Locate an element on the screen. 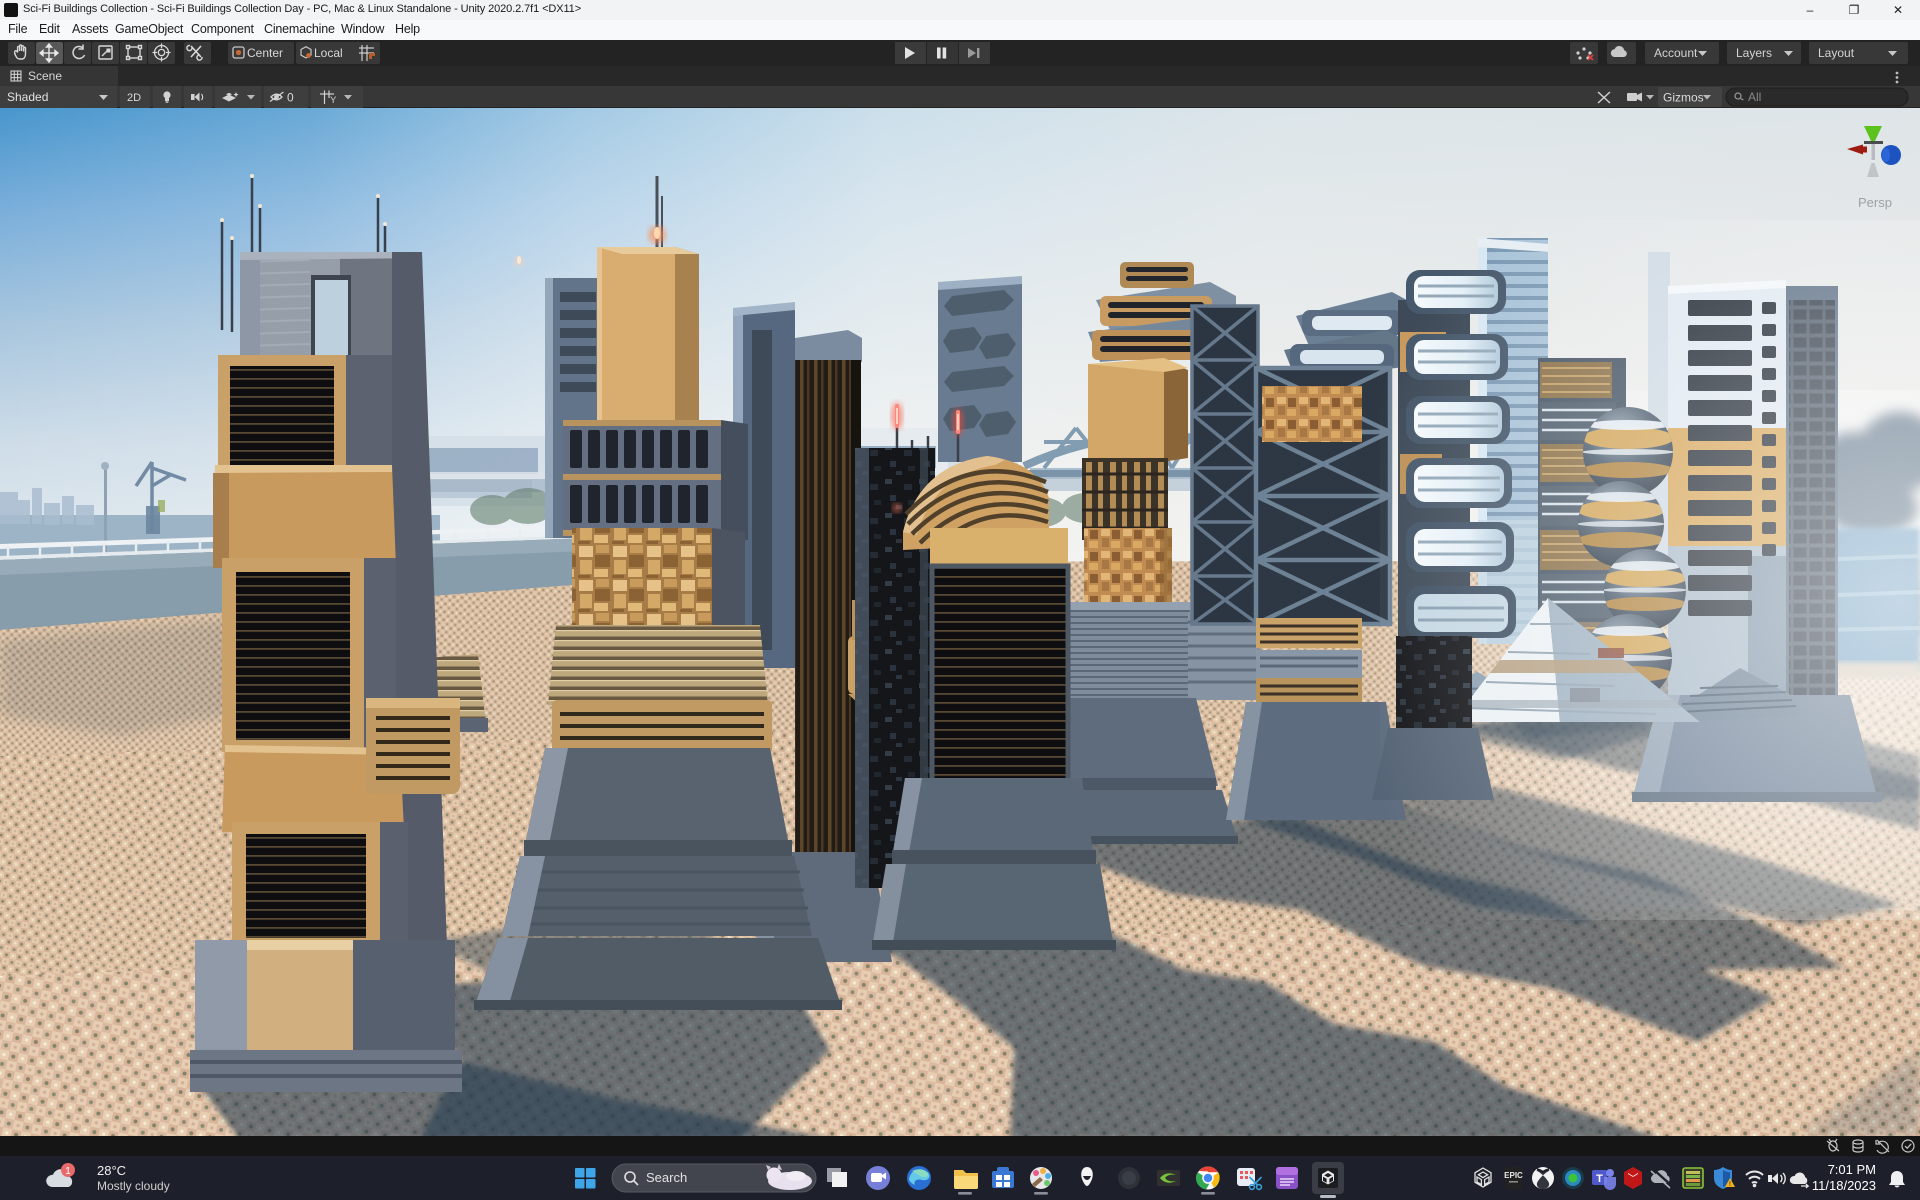 The width and height of the screenshot is (1920, 1200). svg-text: Search is located at coordinates (666, 1177).